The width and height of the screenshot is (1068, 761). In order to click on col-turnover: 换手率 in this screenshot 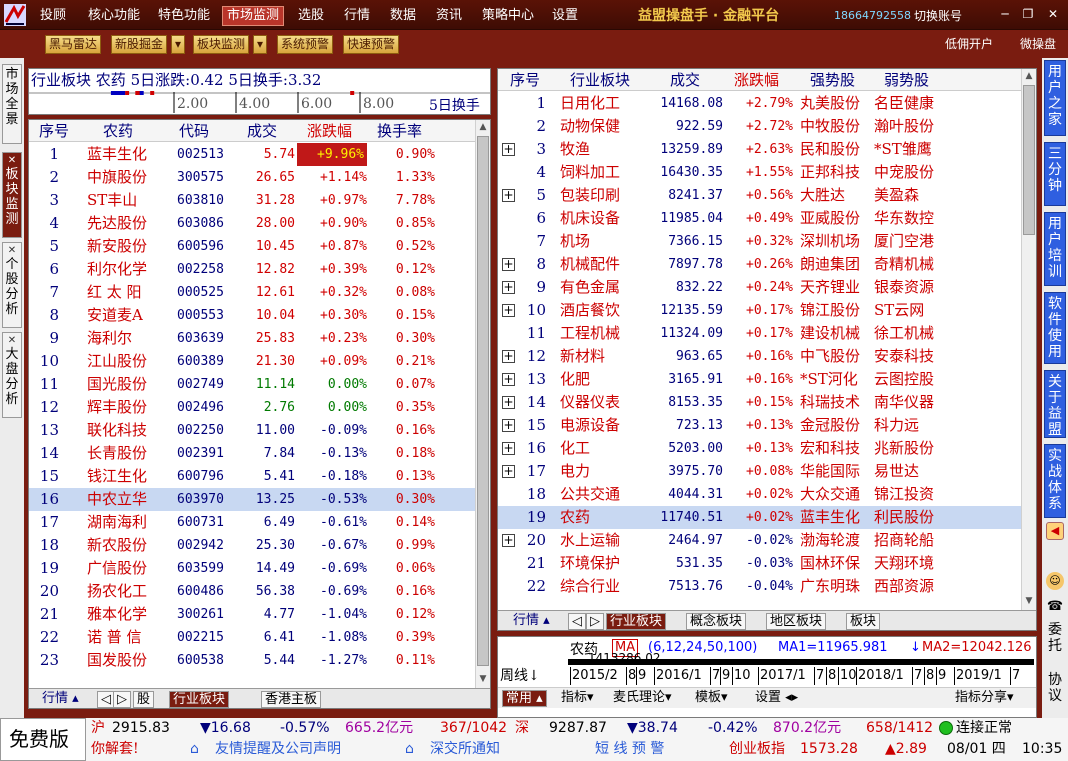, I will do `click(399, 131)`.